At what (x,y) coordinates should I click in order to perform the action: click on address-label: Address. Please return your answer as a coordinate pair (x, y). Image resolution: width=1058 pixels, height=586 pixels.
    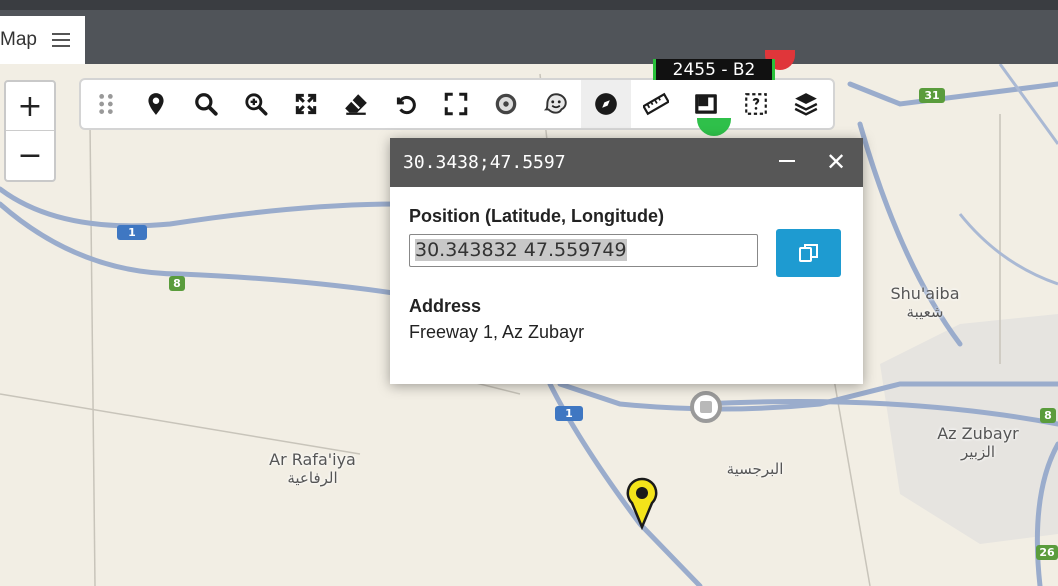
    Looking at the image, I should click on (445, 306).